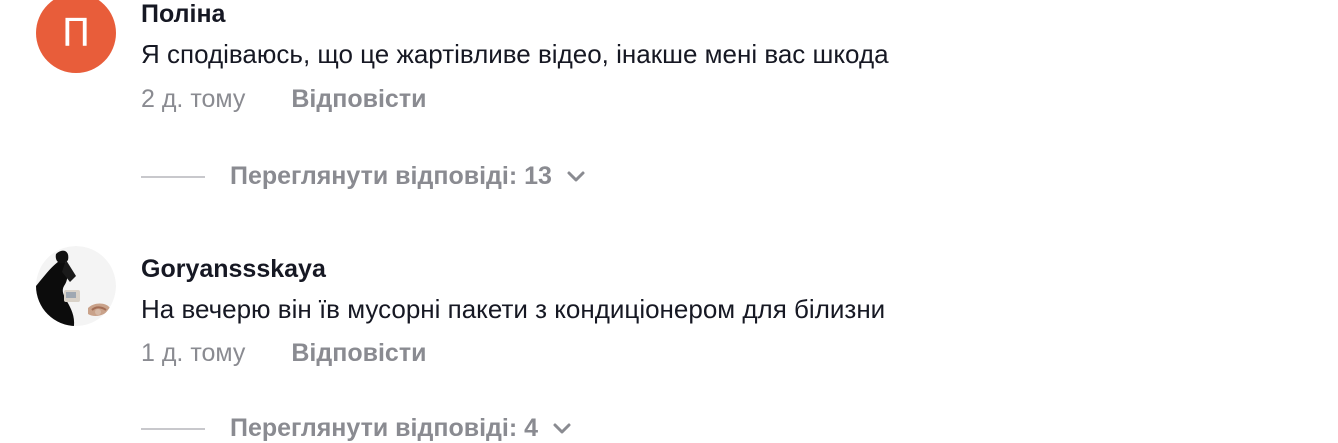 Image resolution: width=1338 pixels, height=443 pixels. I want to click on avatar-letter: П, so click(76, 33).